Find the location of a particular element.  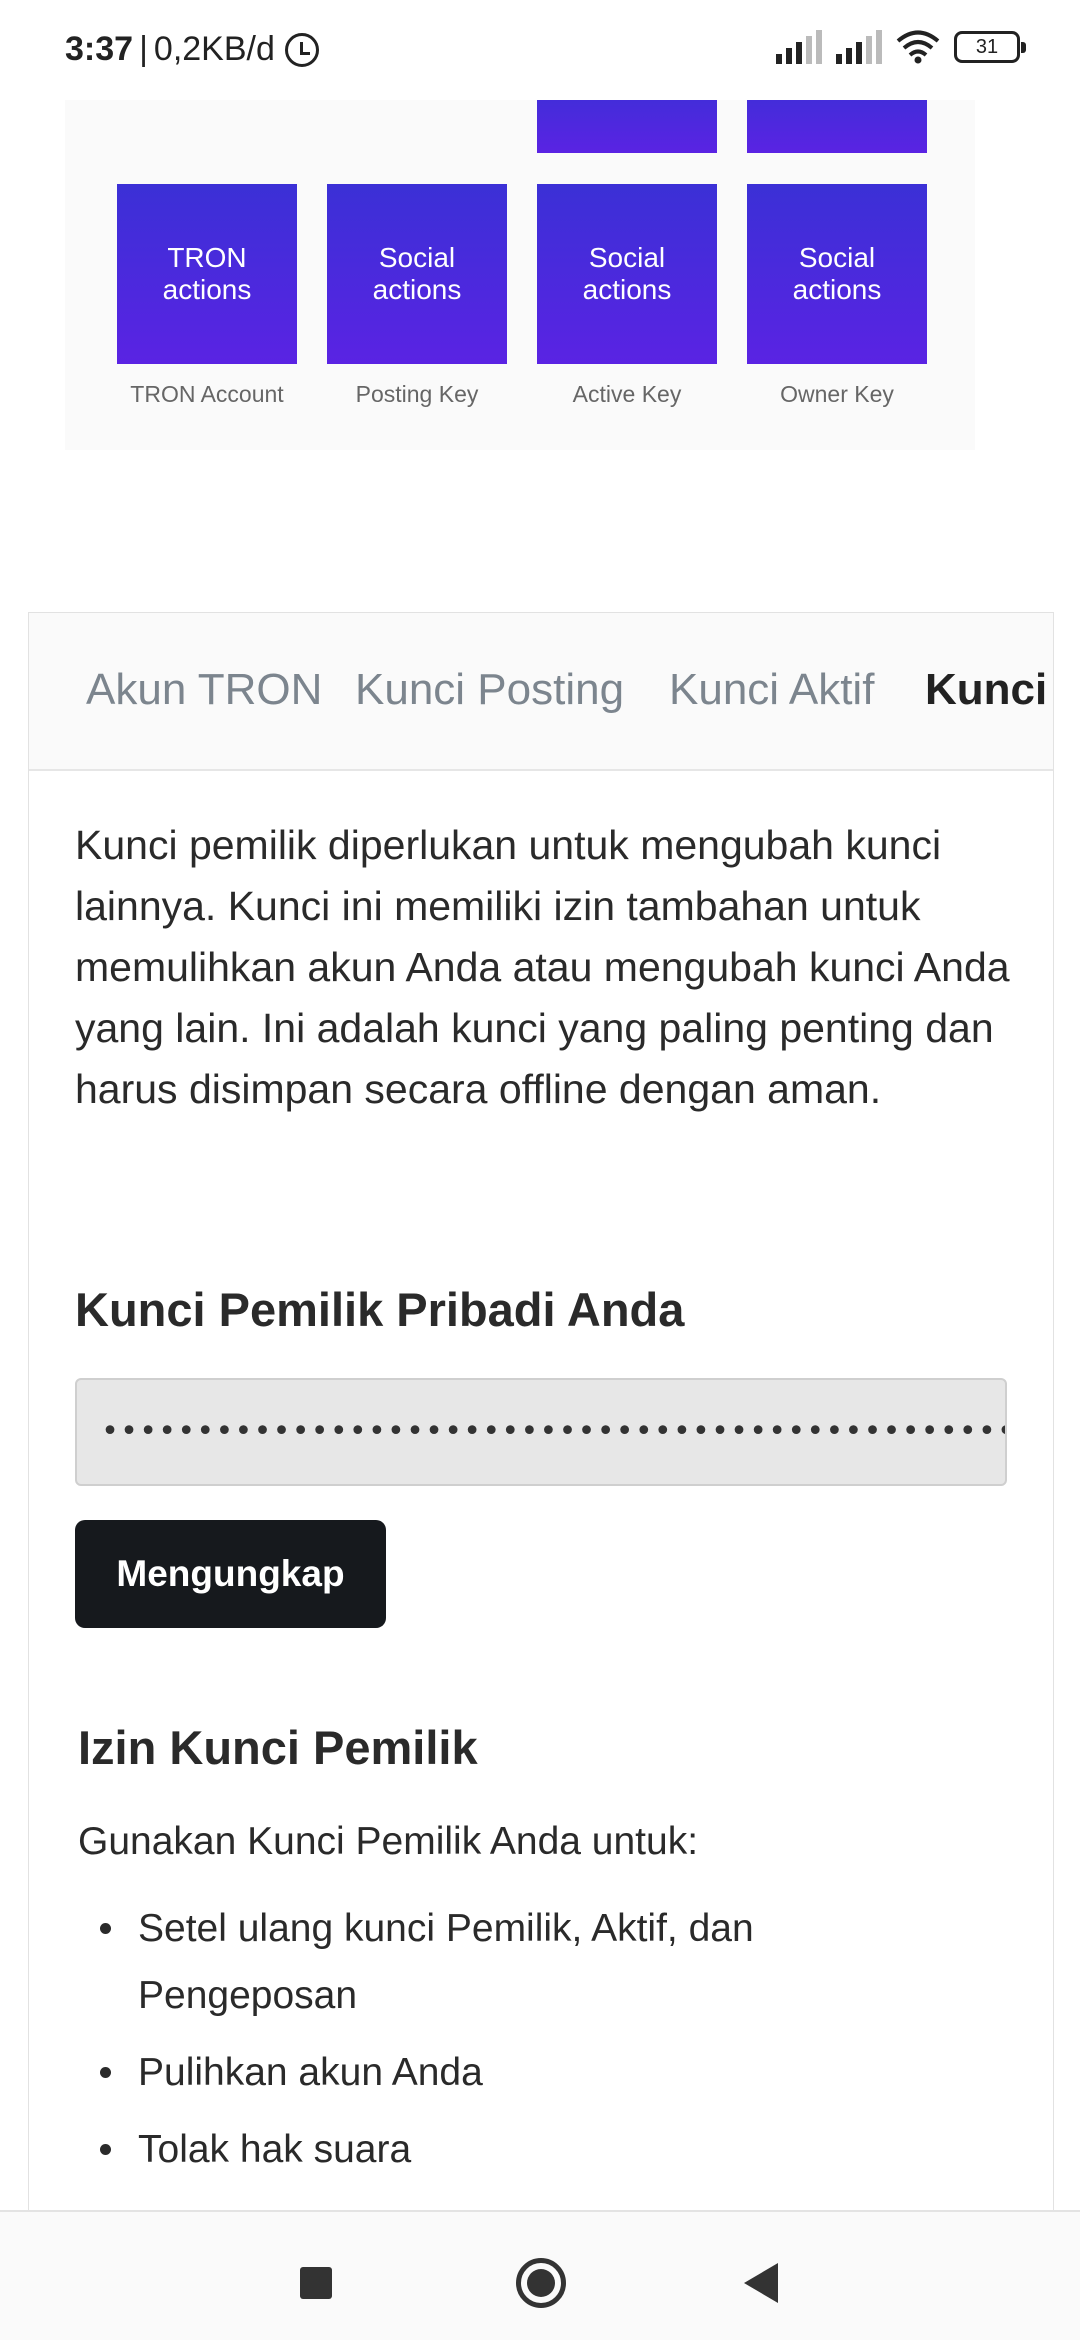

tab-posting-key: Kunci Posting is located at coordinates (489, 690).